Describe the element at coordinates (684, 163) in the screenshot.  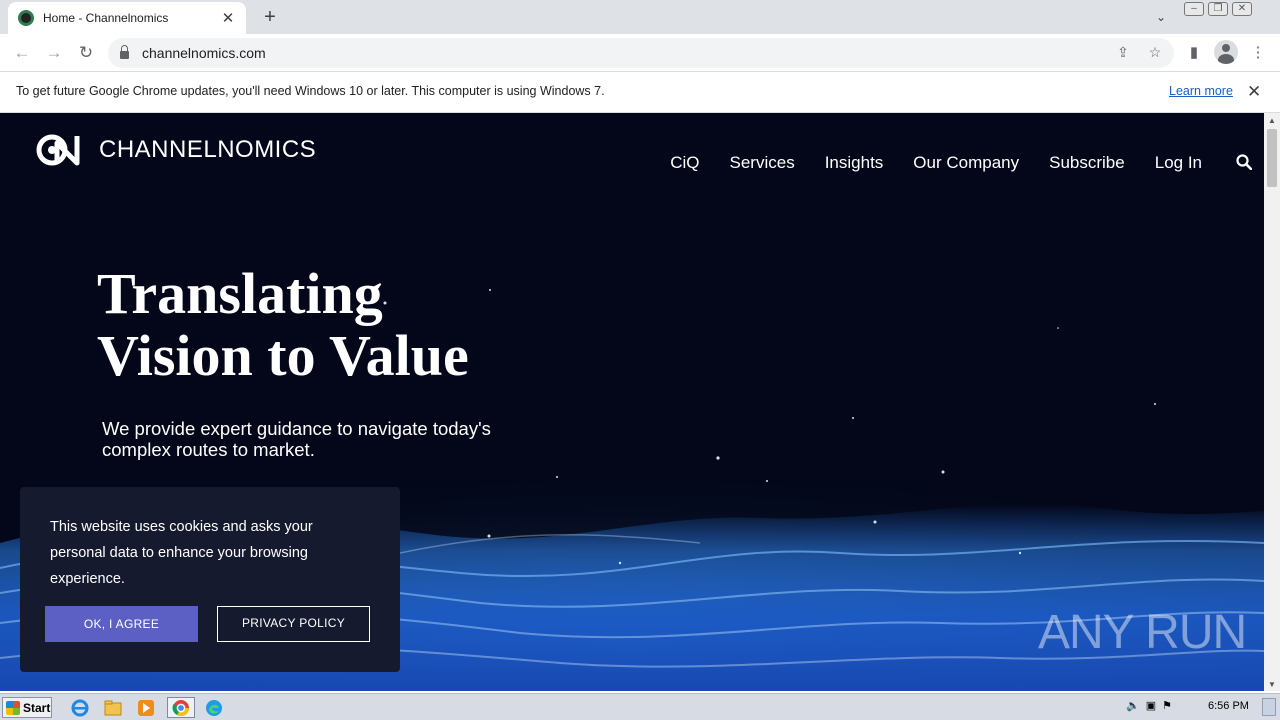
I see `nav-ciq: CiQ` at that location.